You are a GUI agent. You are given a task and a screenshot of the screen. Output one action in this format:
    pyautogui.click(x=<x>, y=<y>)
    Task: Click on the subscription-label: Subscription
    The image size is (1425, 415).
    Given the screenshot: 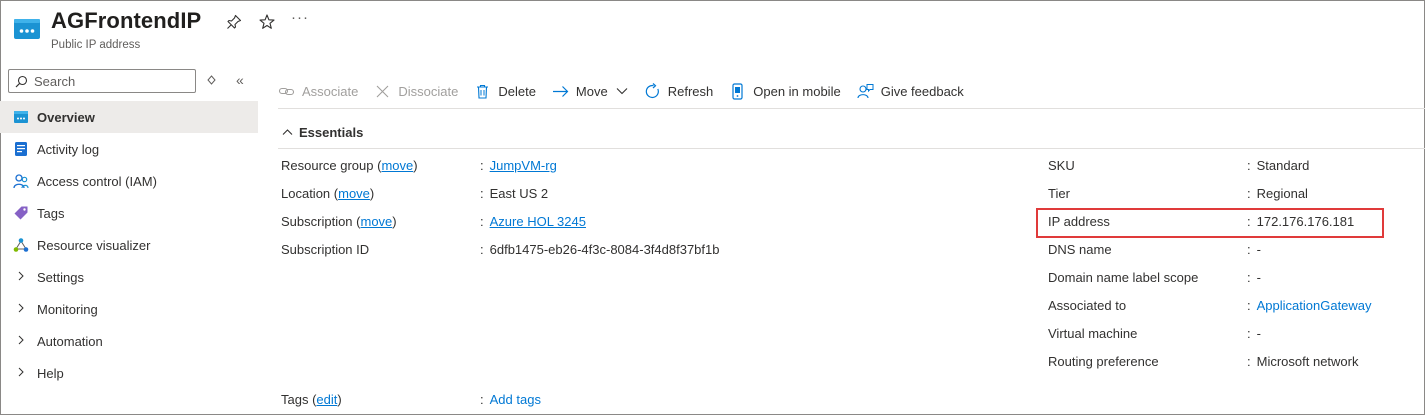 What is the action you would take?
    pyautogui.click(x=317, y=221)
    